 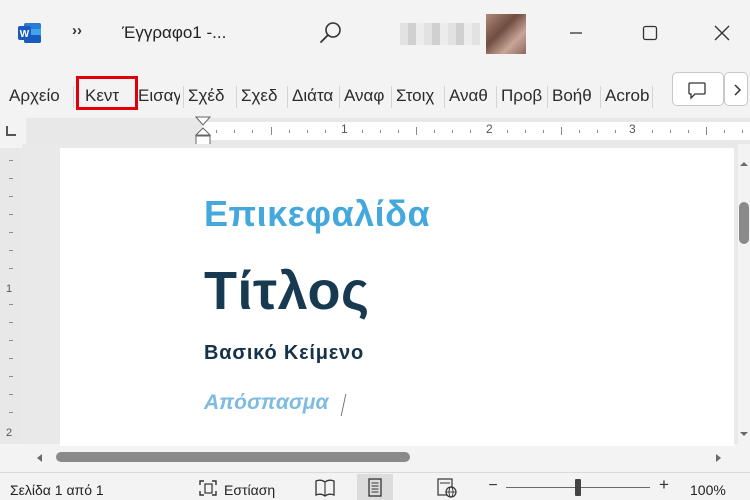 What do you see at coordinates (159, 96) in the screenshot?
I see `tab-insert: Εισαγ` at bounding box center [159, 96].